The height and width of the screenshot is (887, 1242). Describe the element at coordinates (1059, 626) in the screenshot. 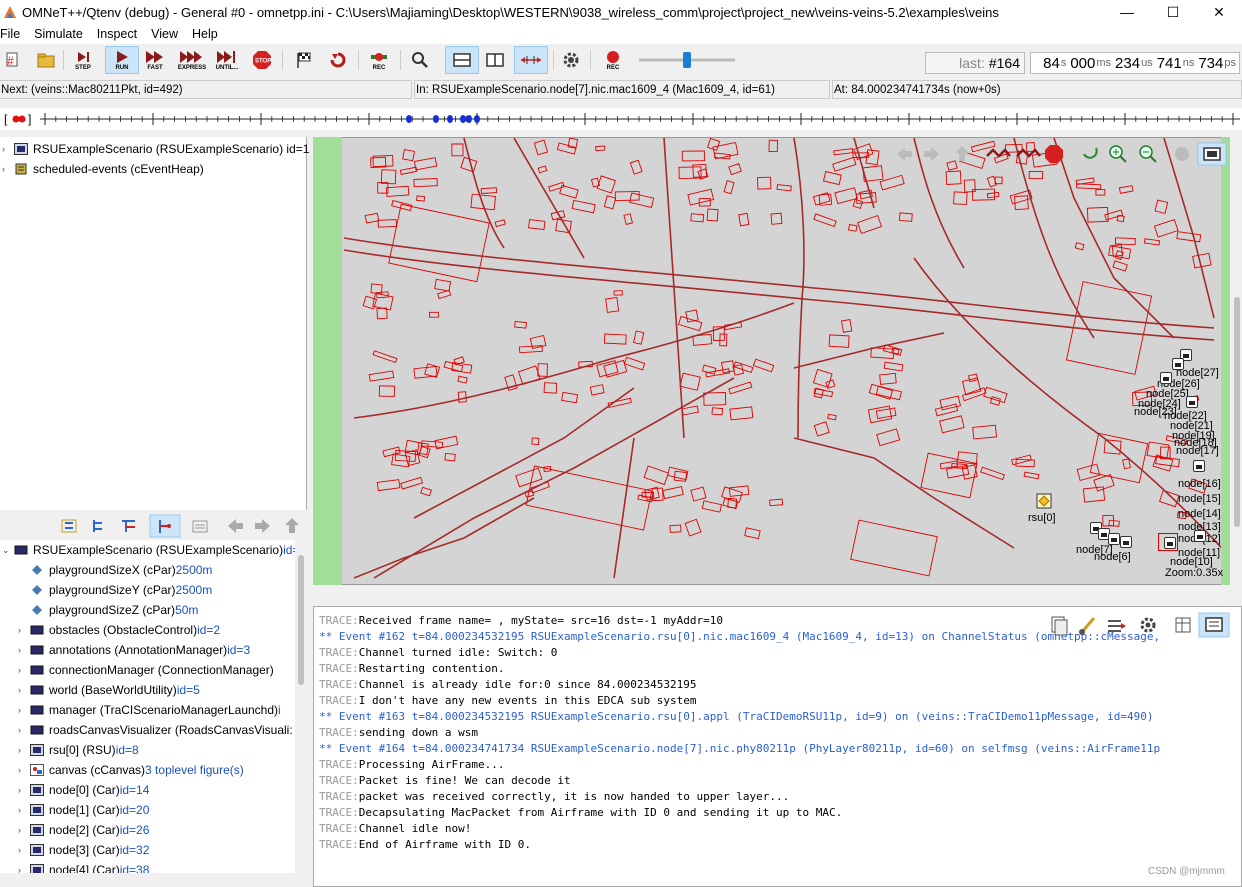

I see `copy-icon` at that location.